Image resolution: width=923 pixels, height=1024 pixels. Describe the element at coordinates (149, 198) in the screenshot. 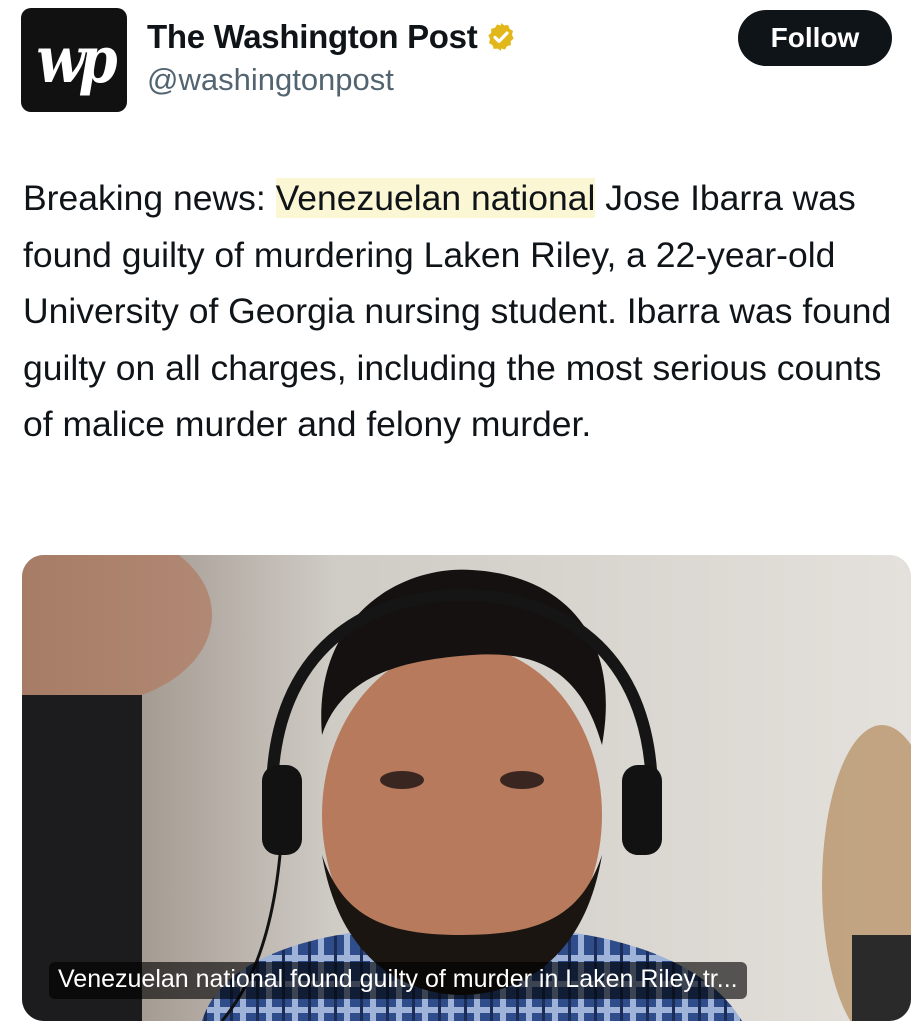

I see `tweet-text-start: Breaking news:` at that location.